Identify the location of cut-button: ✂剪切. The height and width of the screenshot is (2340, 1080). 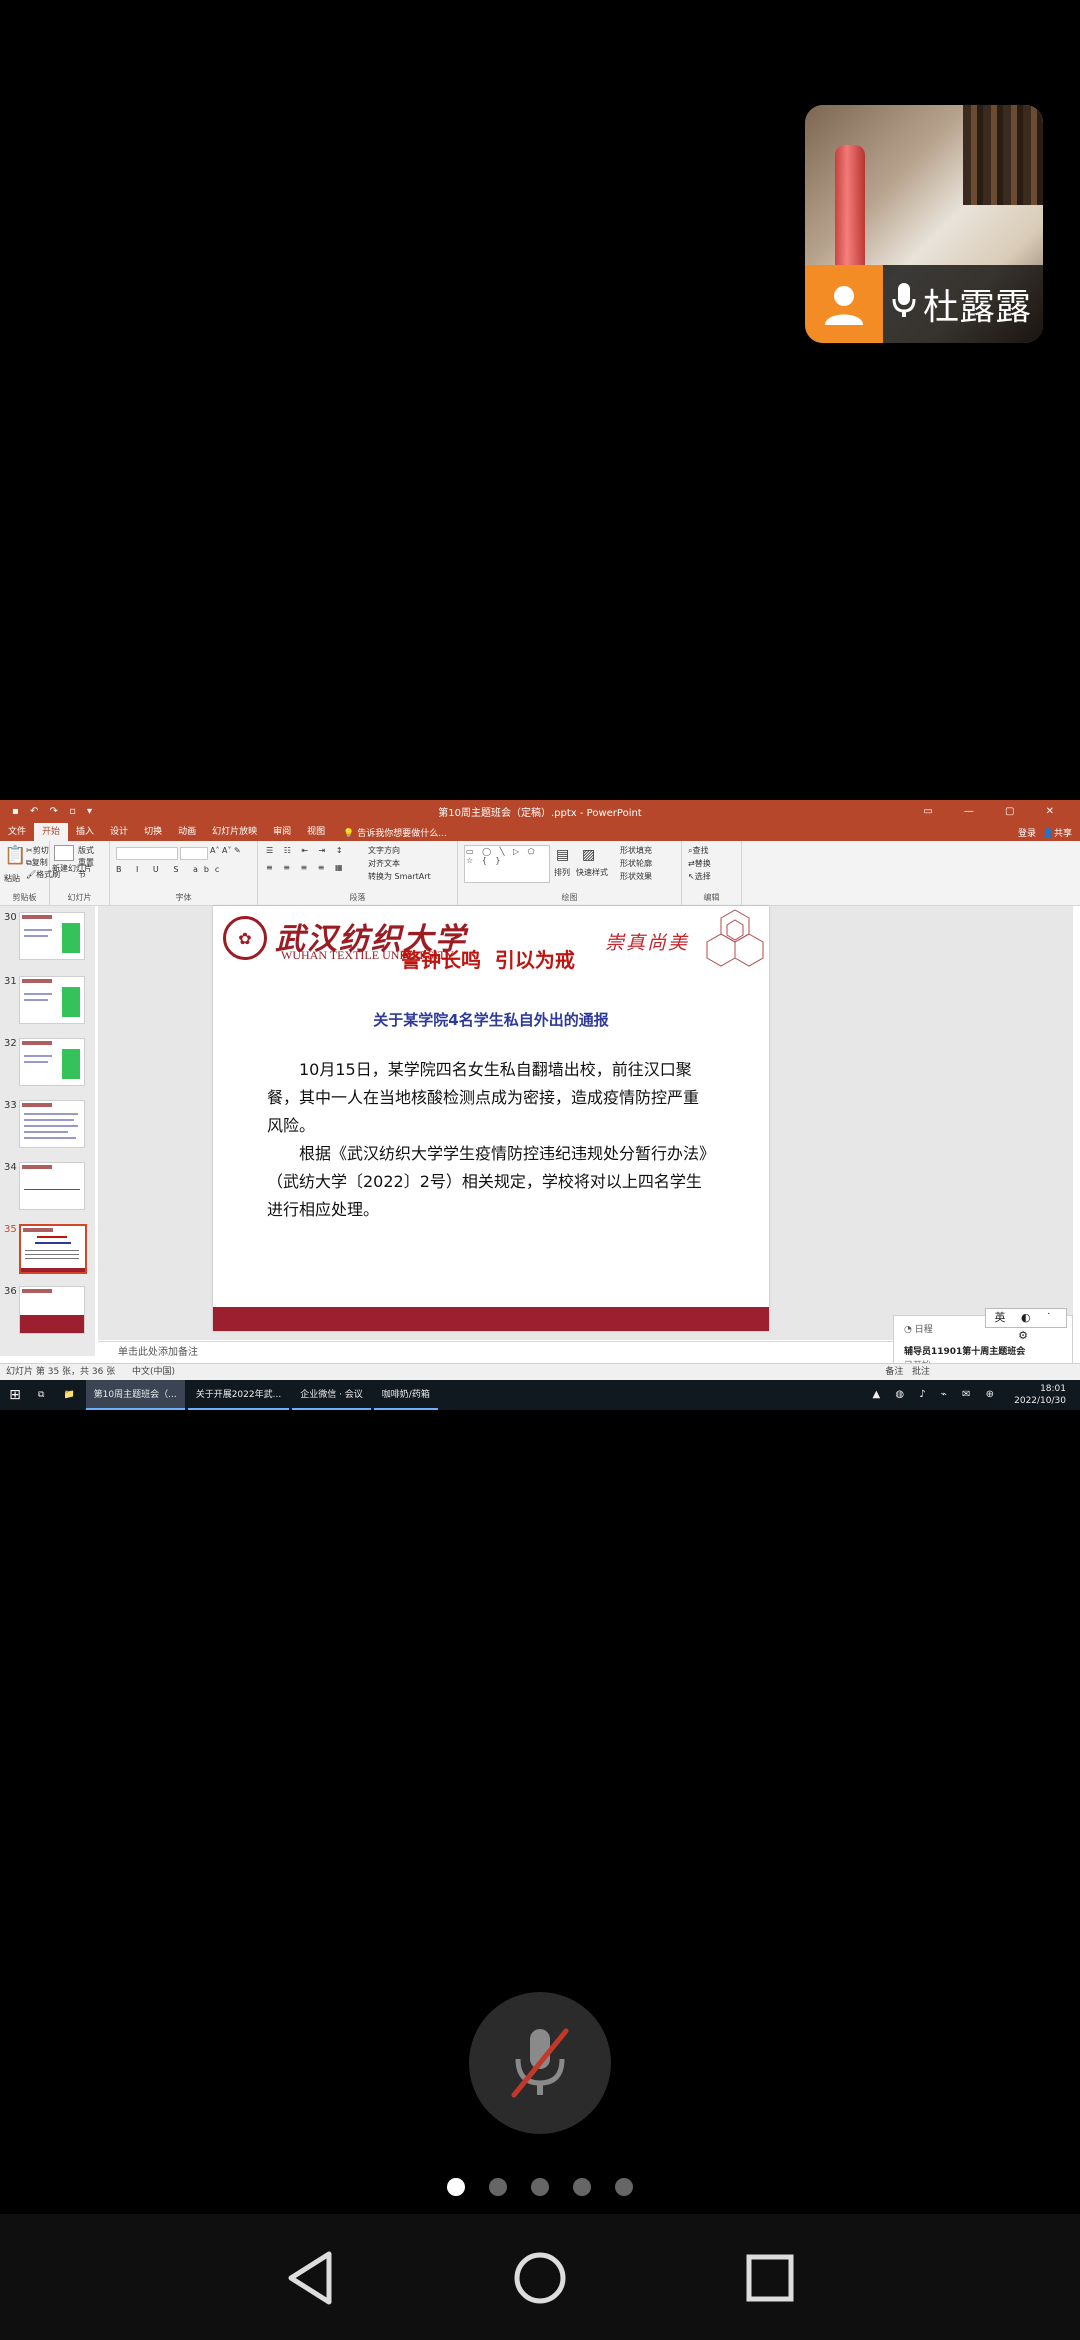
(37, 850).